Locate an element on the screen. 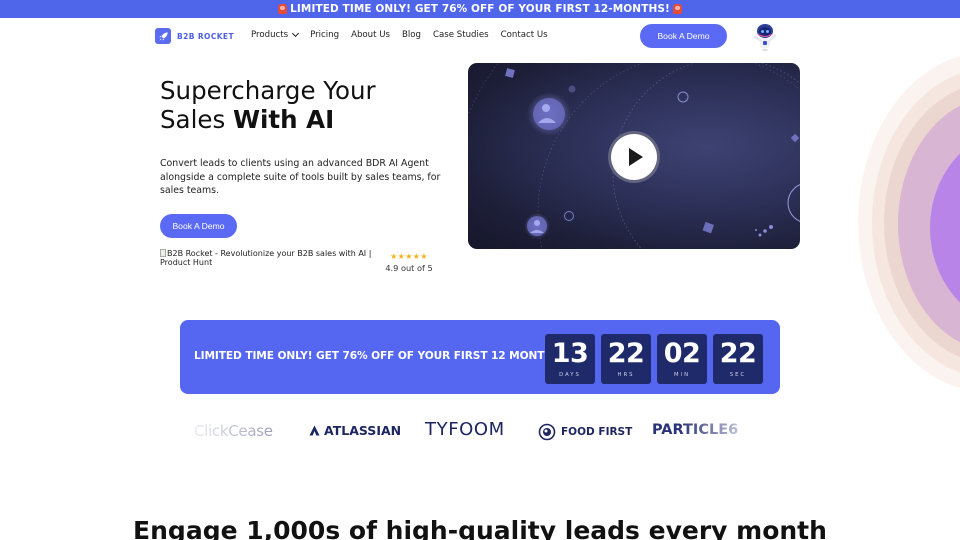 This screenshot has height=540, width=960. book-demo-nav-button: Book A Demo is located at coordinates (683, 36).